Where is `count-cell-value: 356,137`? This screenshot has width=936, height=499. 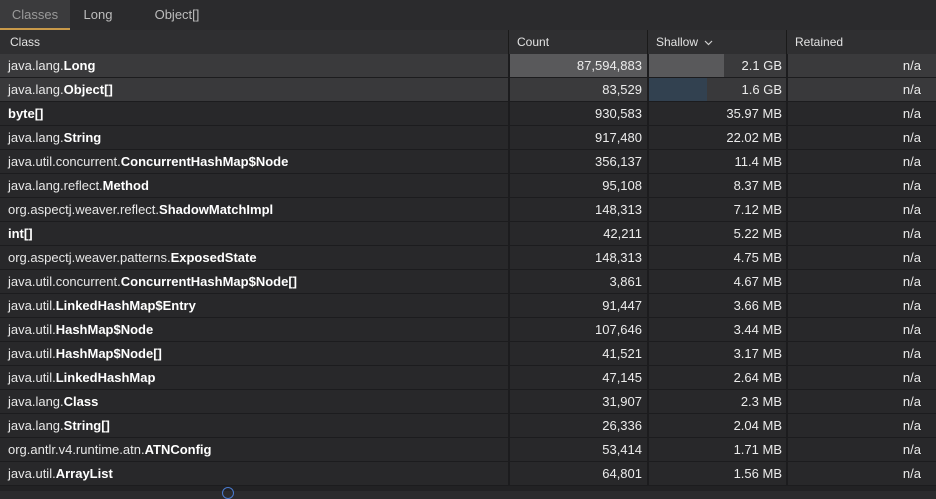
count-cell-value: 356,137 is located at coordinates (618, 161).